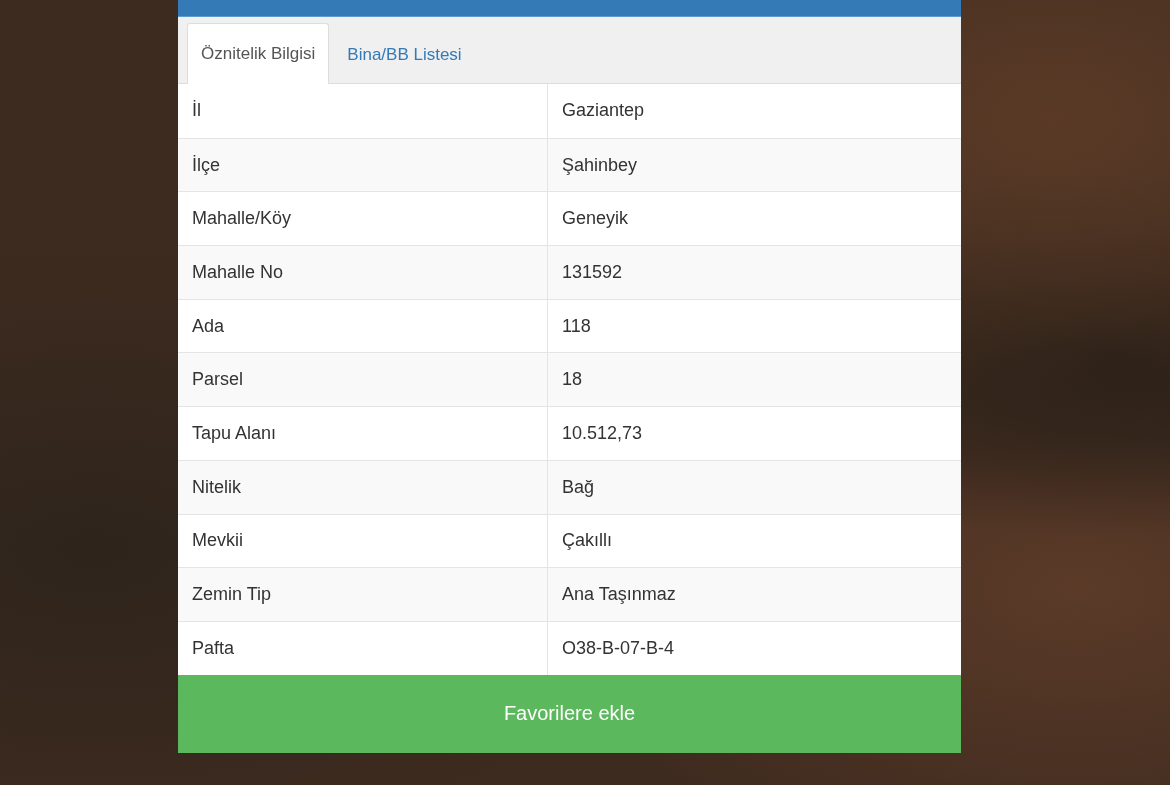  What do you see at coordinates (363, 433) in the screenshot?
I see `attribute-label: Tapu Alanı` at bounding box center [363, 433].